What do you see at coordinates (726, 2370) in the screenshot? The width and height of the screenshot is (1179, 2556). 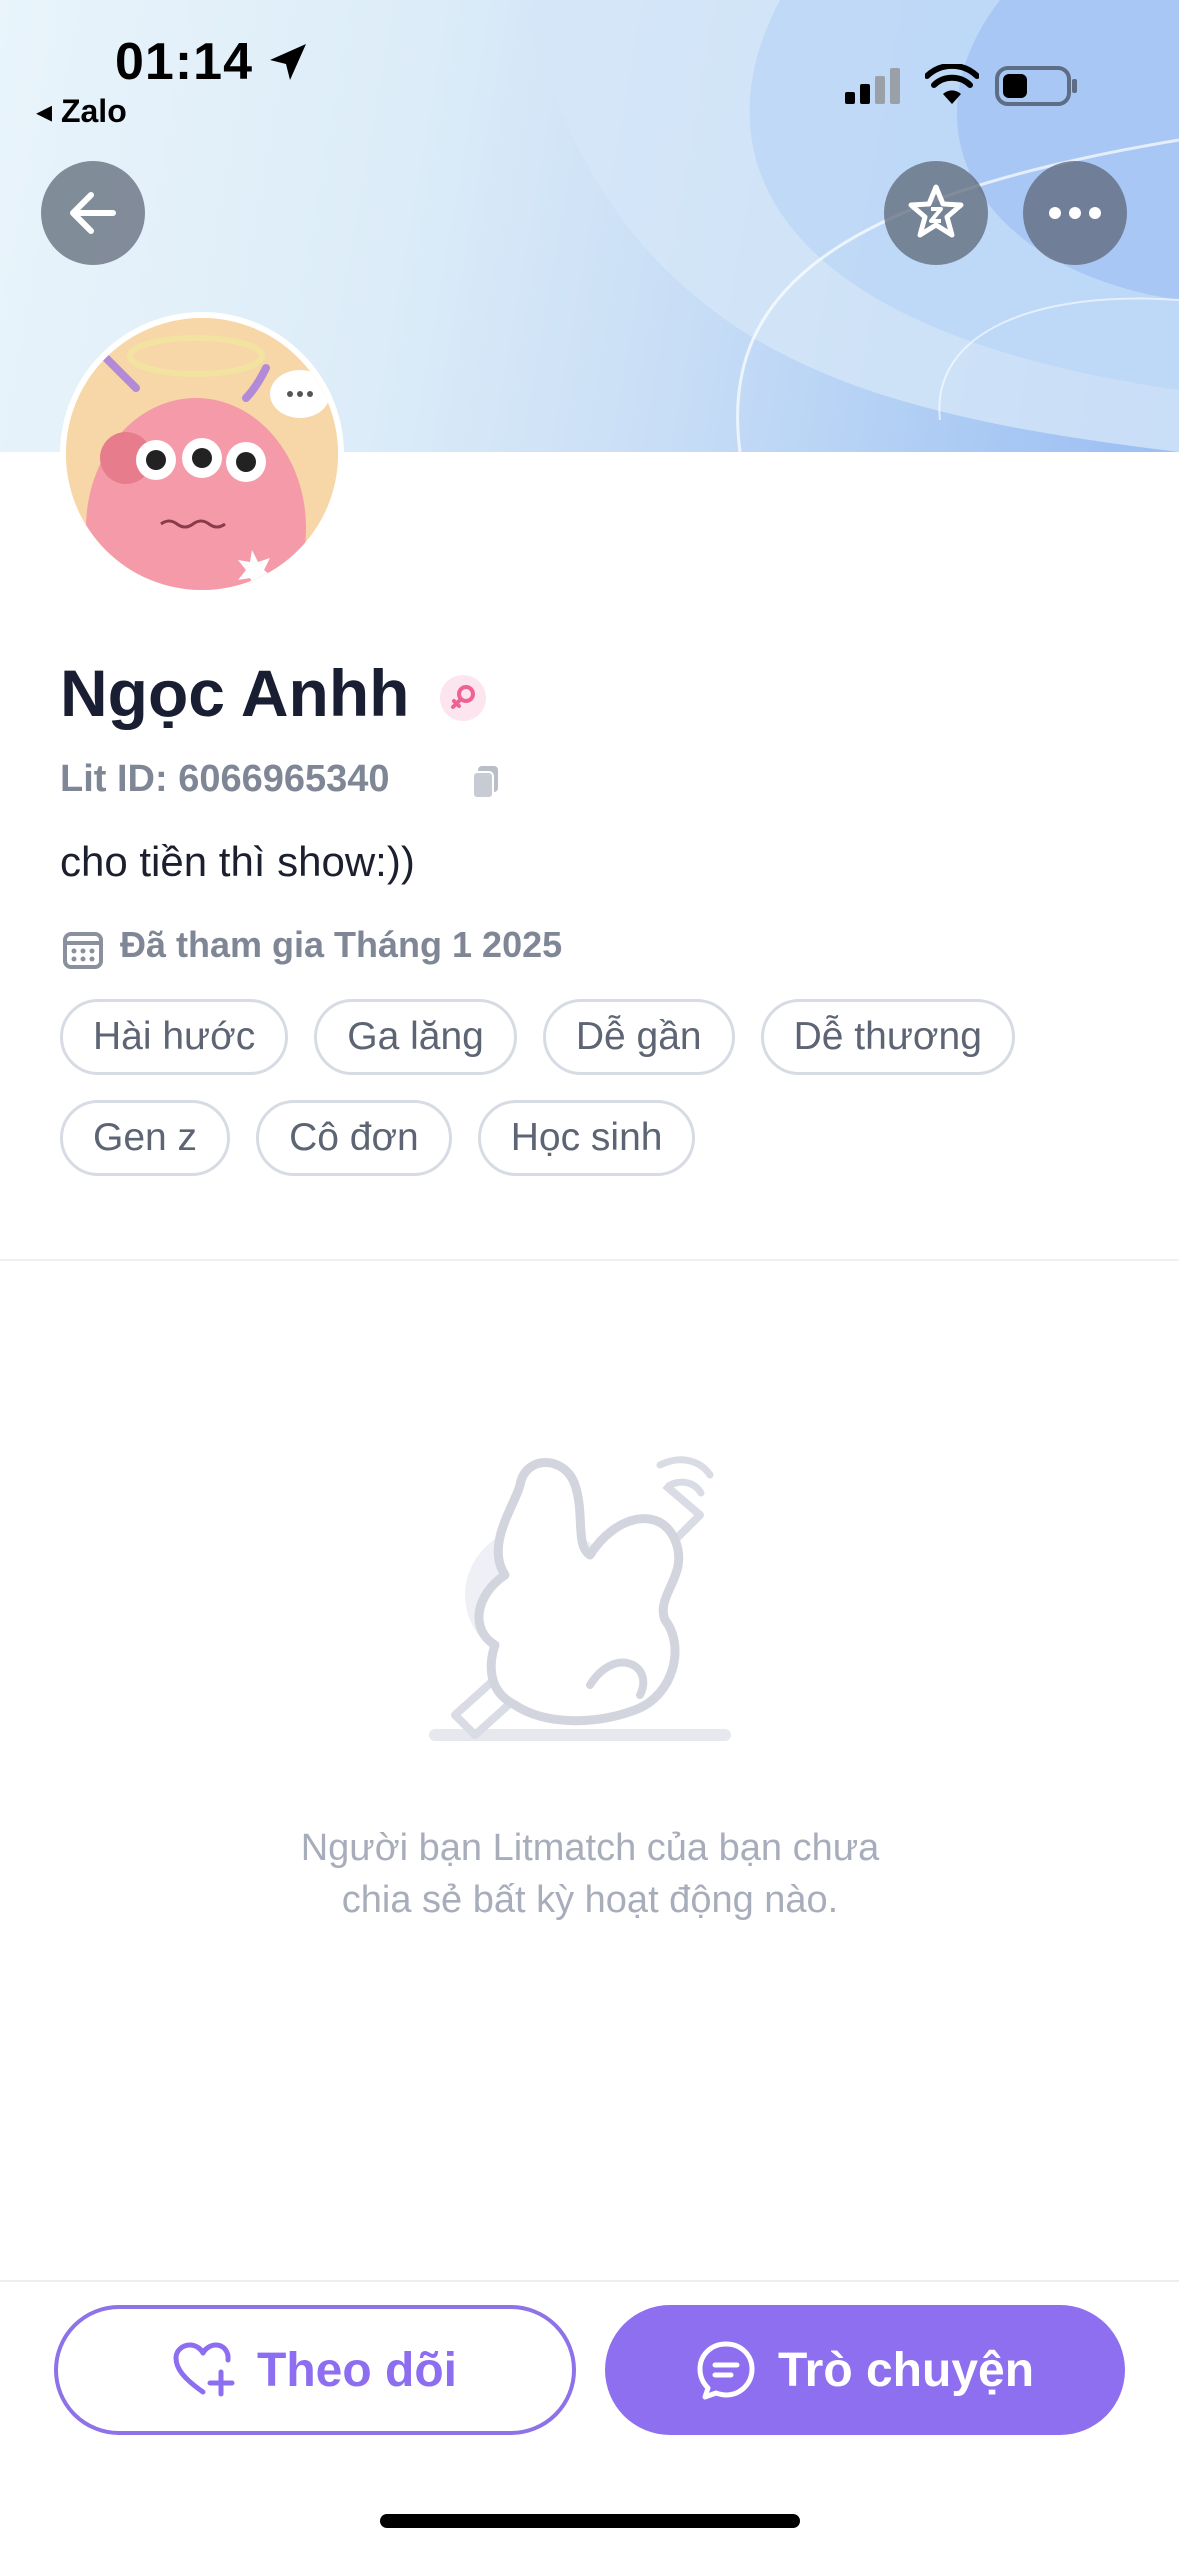 I see `chat-bubble-icon` at bounding box center [726, 2370].